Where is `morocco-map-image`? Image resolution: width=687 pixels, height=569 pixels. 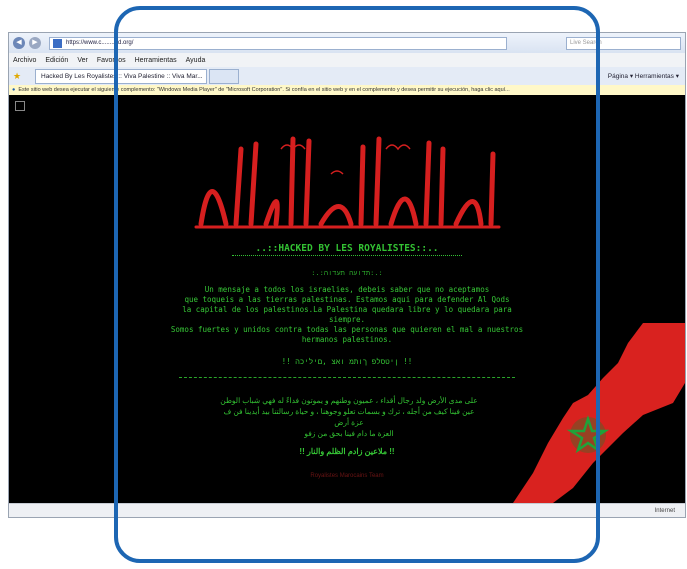 morocco-map-image is located at coordinates (599, 413).